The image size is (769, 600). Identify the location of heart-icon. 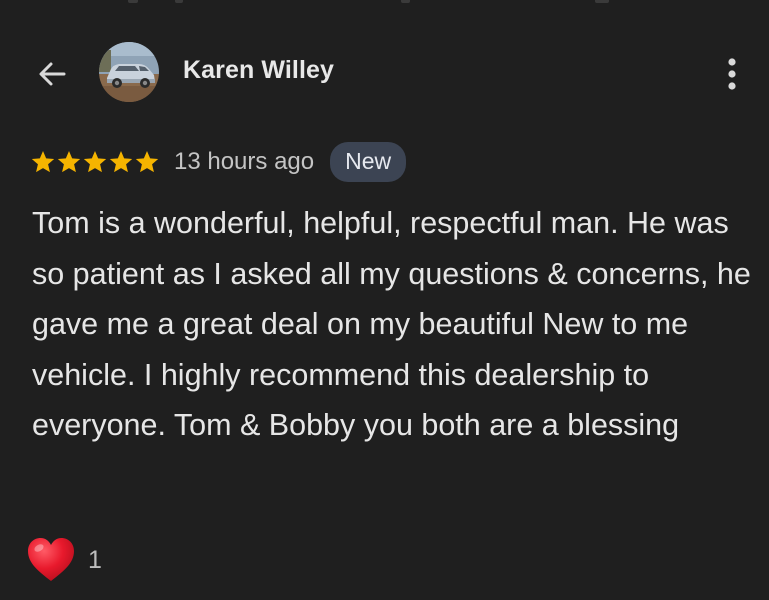
(51, 559).